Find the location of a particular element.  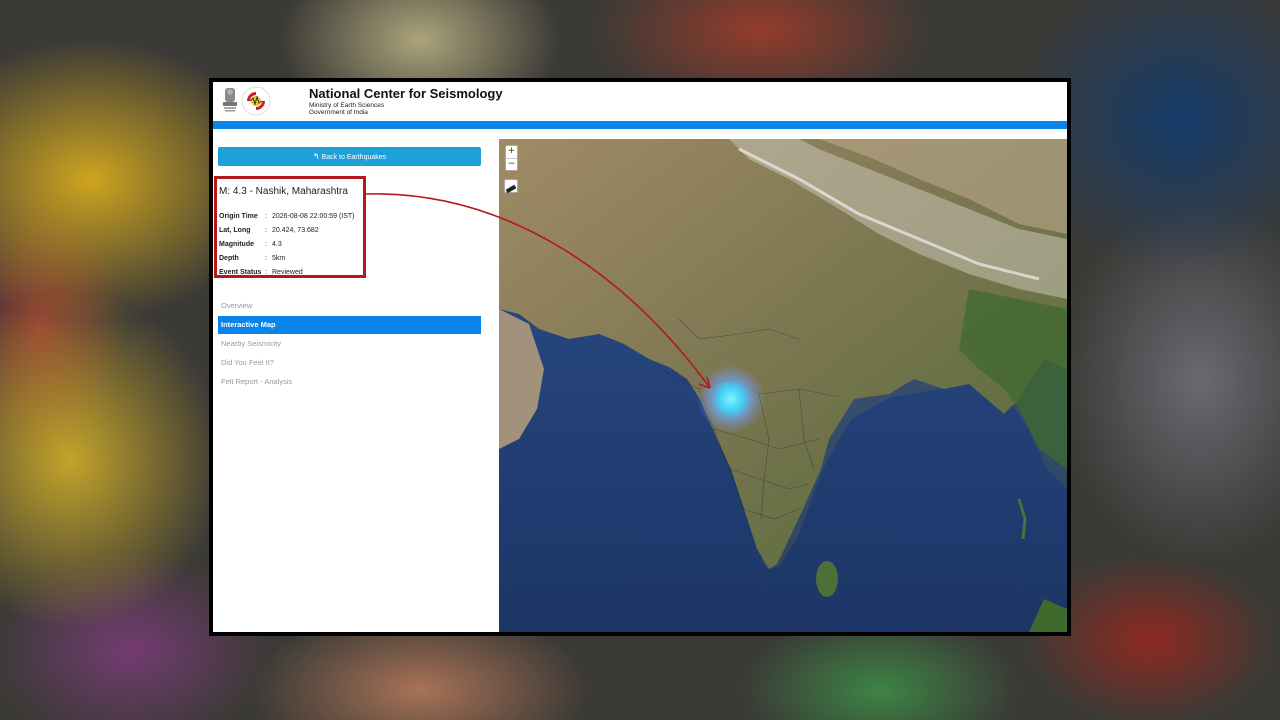

ministry-label: Ministry of Earth Sciences is located at coordinates (347, 105).